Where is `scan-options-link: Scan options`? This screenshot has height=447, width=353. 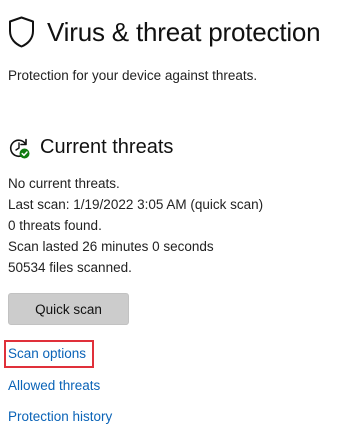 scan-options-link: Scan options is located at coordinates (47, 353).